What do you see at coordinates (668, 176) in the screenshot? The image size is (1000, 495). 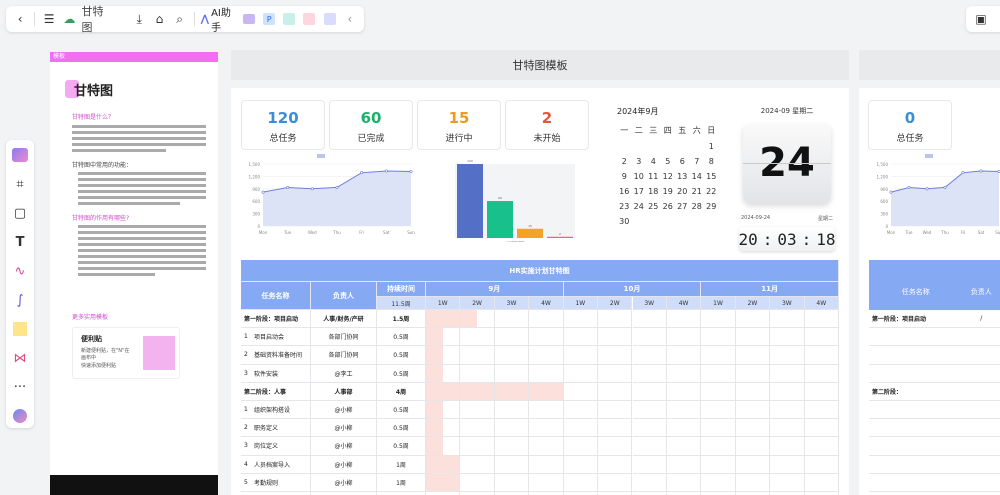 I see `calendar-day: 12` at bounding box center [668, 176].